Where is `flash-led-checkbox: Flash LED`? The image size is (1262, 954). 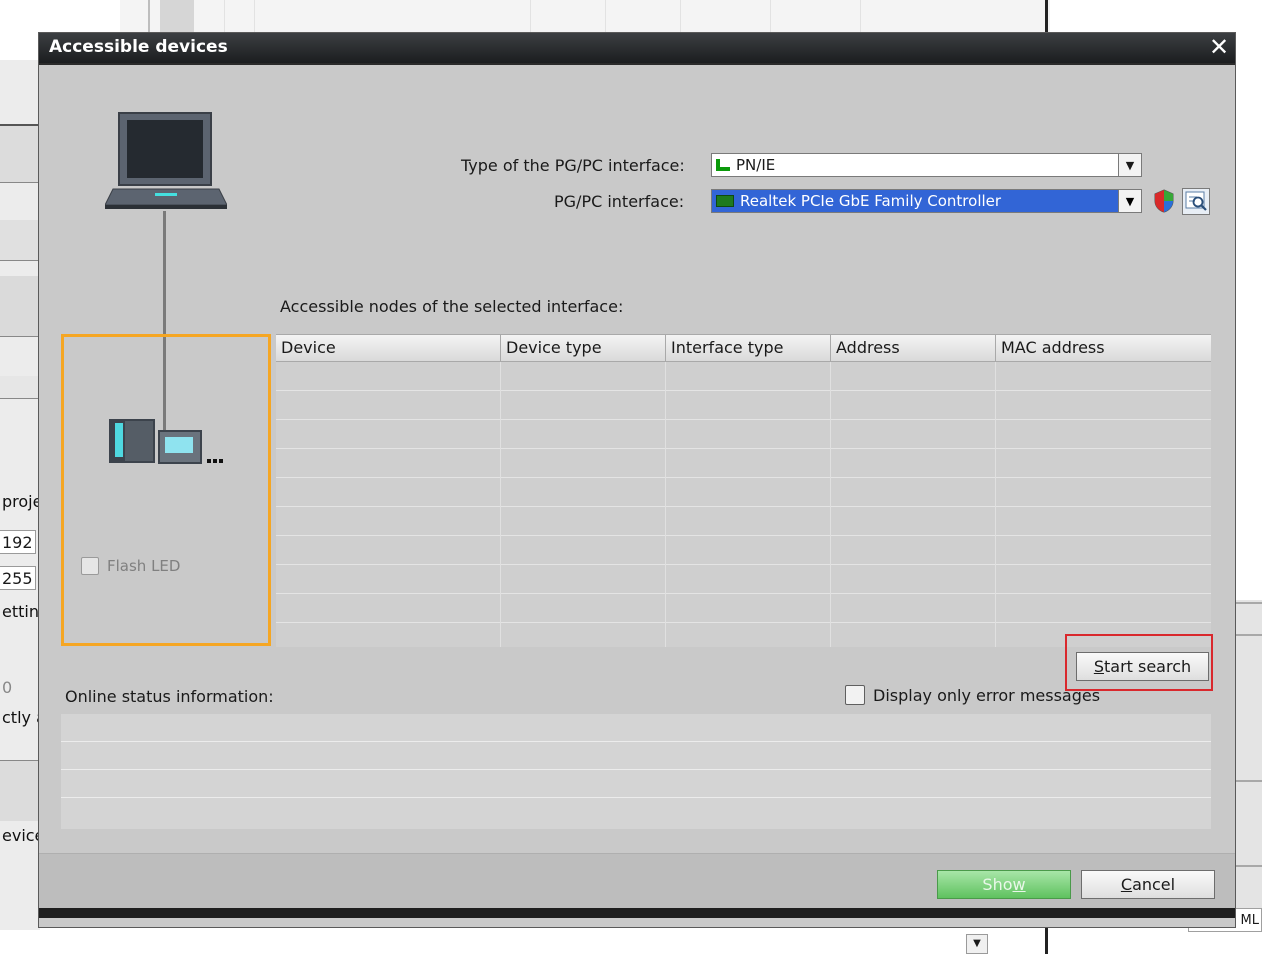 flash-led-checkbox: Flash LED is located at coordinates (130, 566).